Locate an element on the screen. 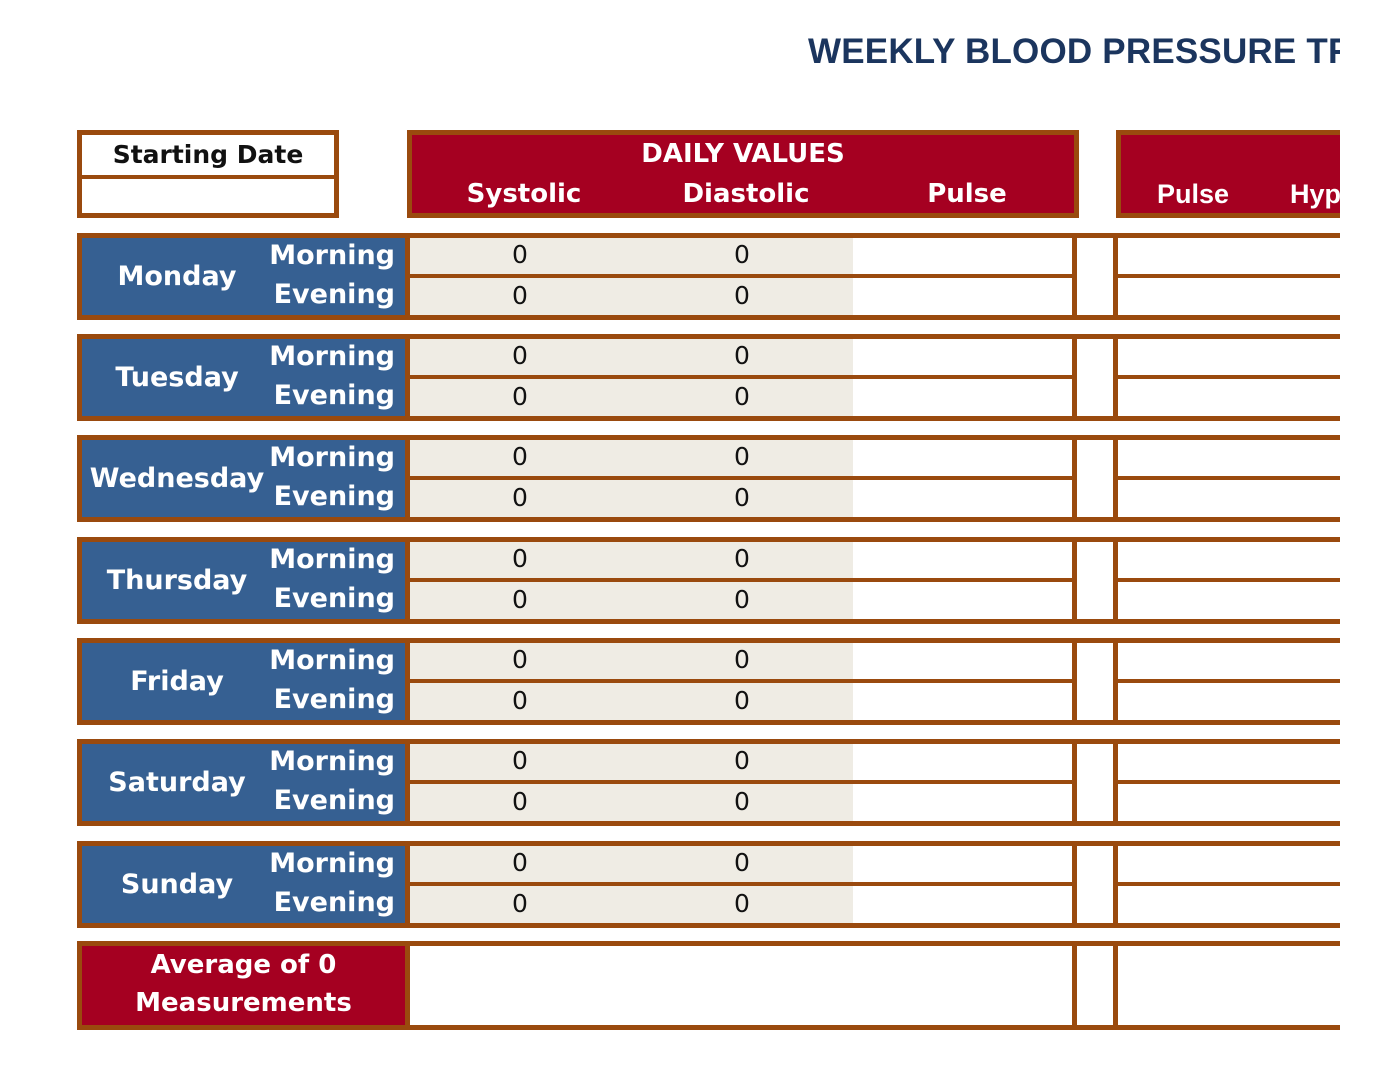  day-row: Friday Morning Evening 0 0 0 0 is located at coordinates (708, 681).